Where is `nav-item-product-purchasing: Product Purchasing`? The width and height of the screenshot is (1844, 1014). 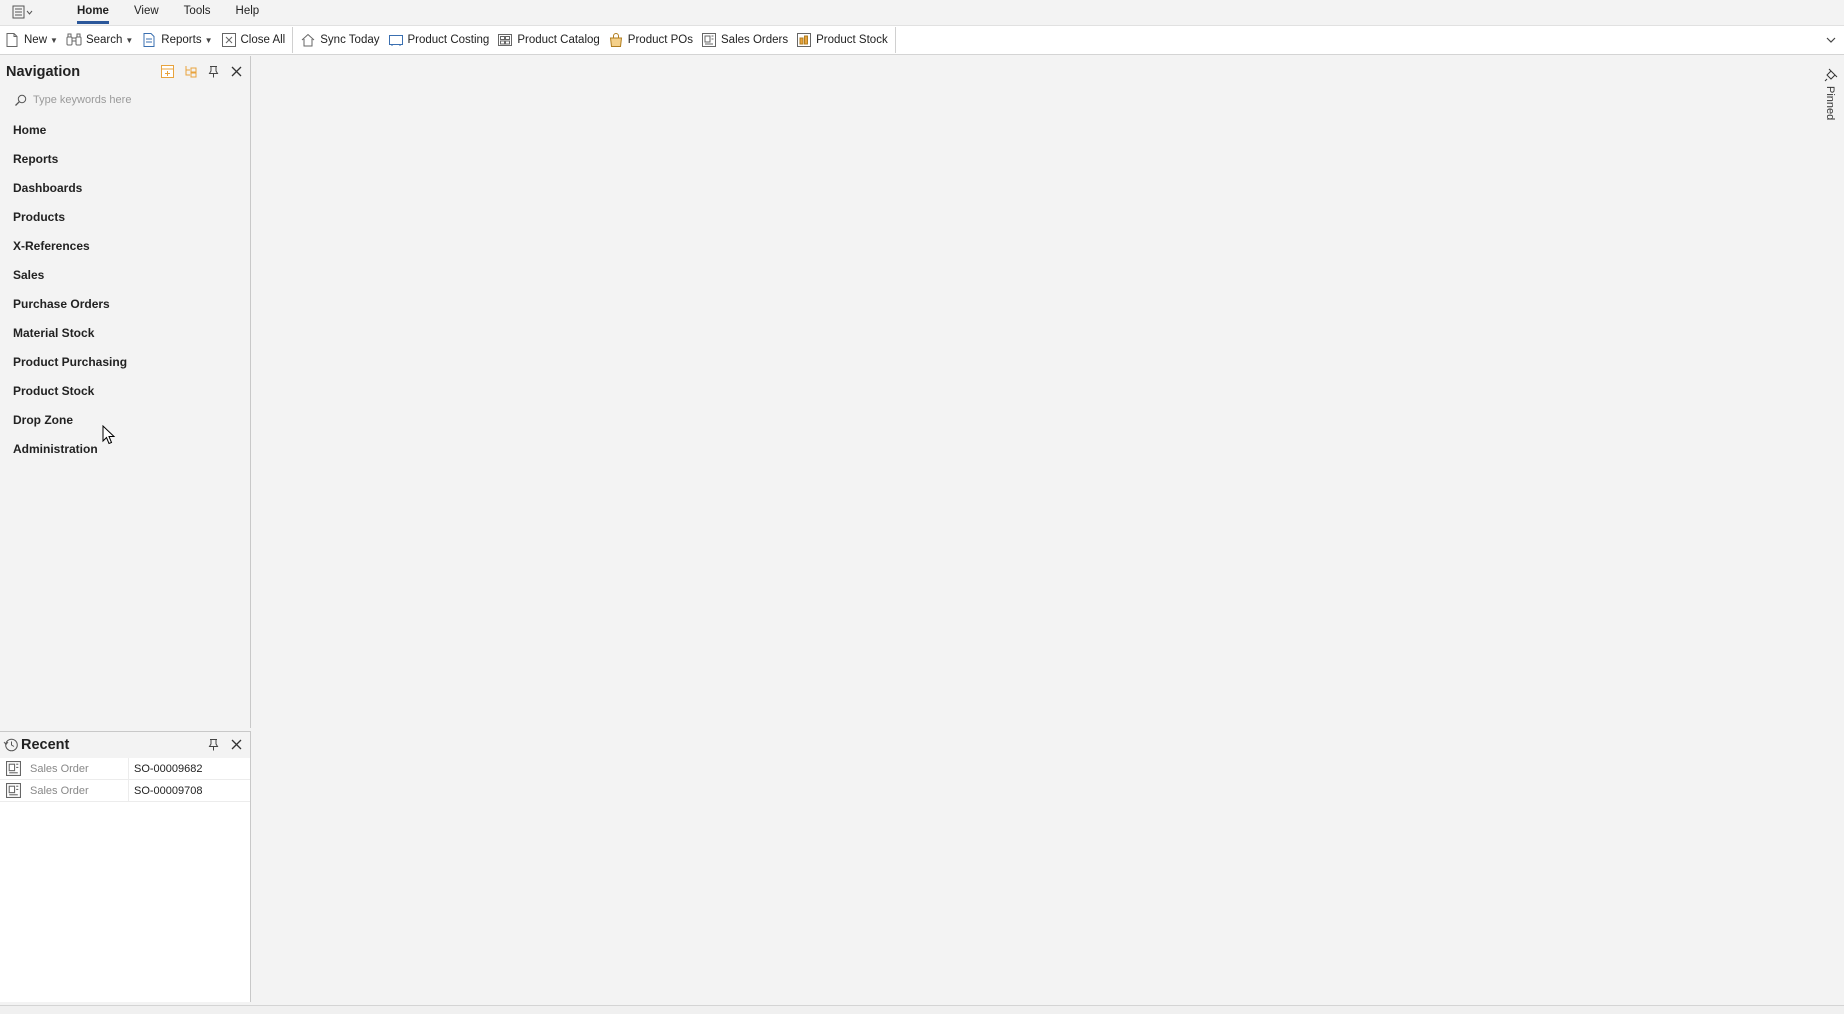 nav-item-product-purchasing: Product Purchasing is located at coordinates (125, 366).